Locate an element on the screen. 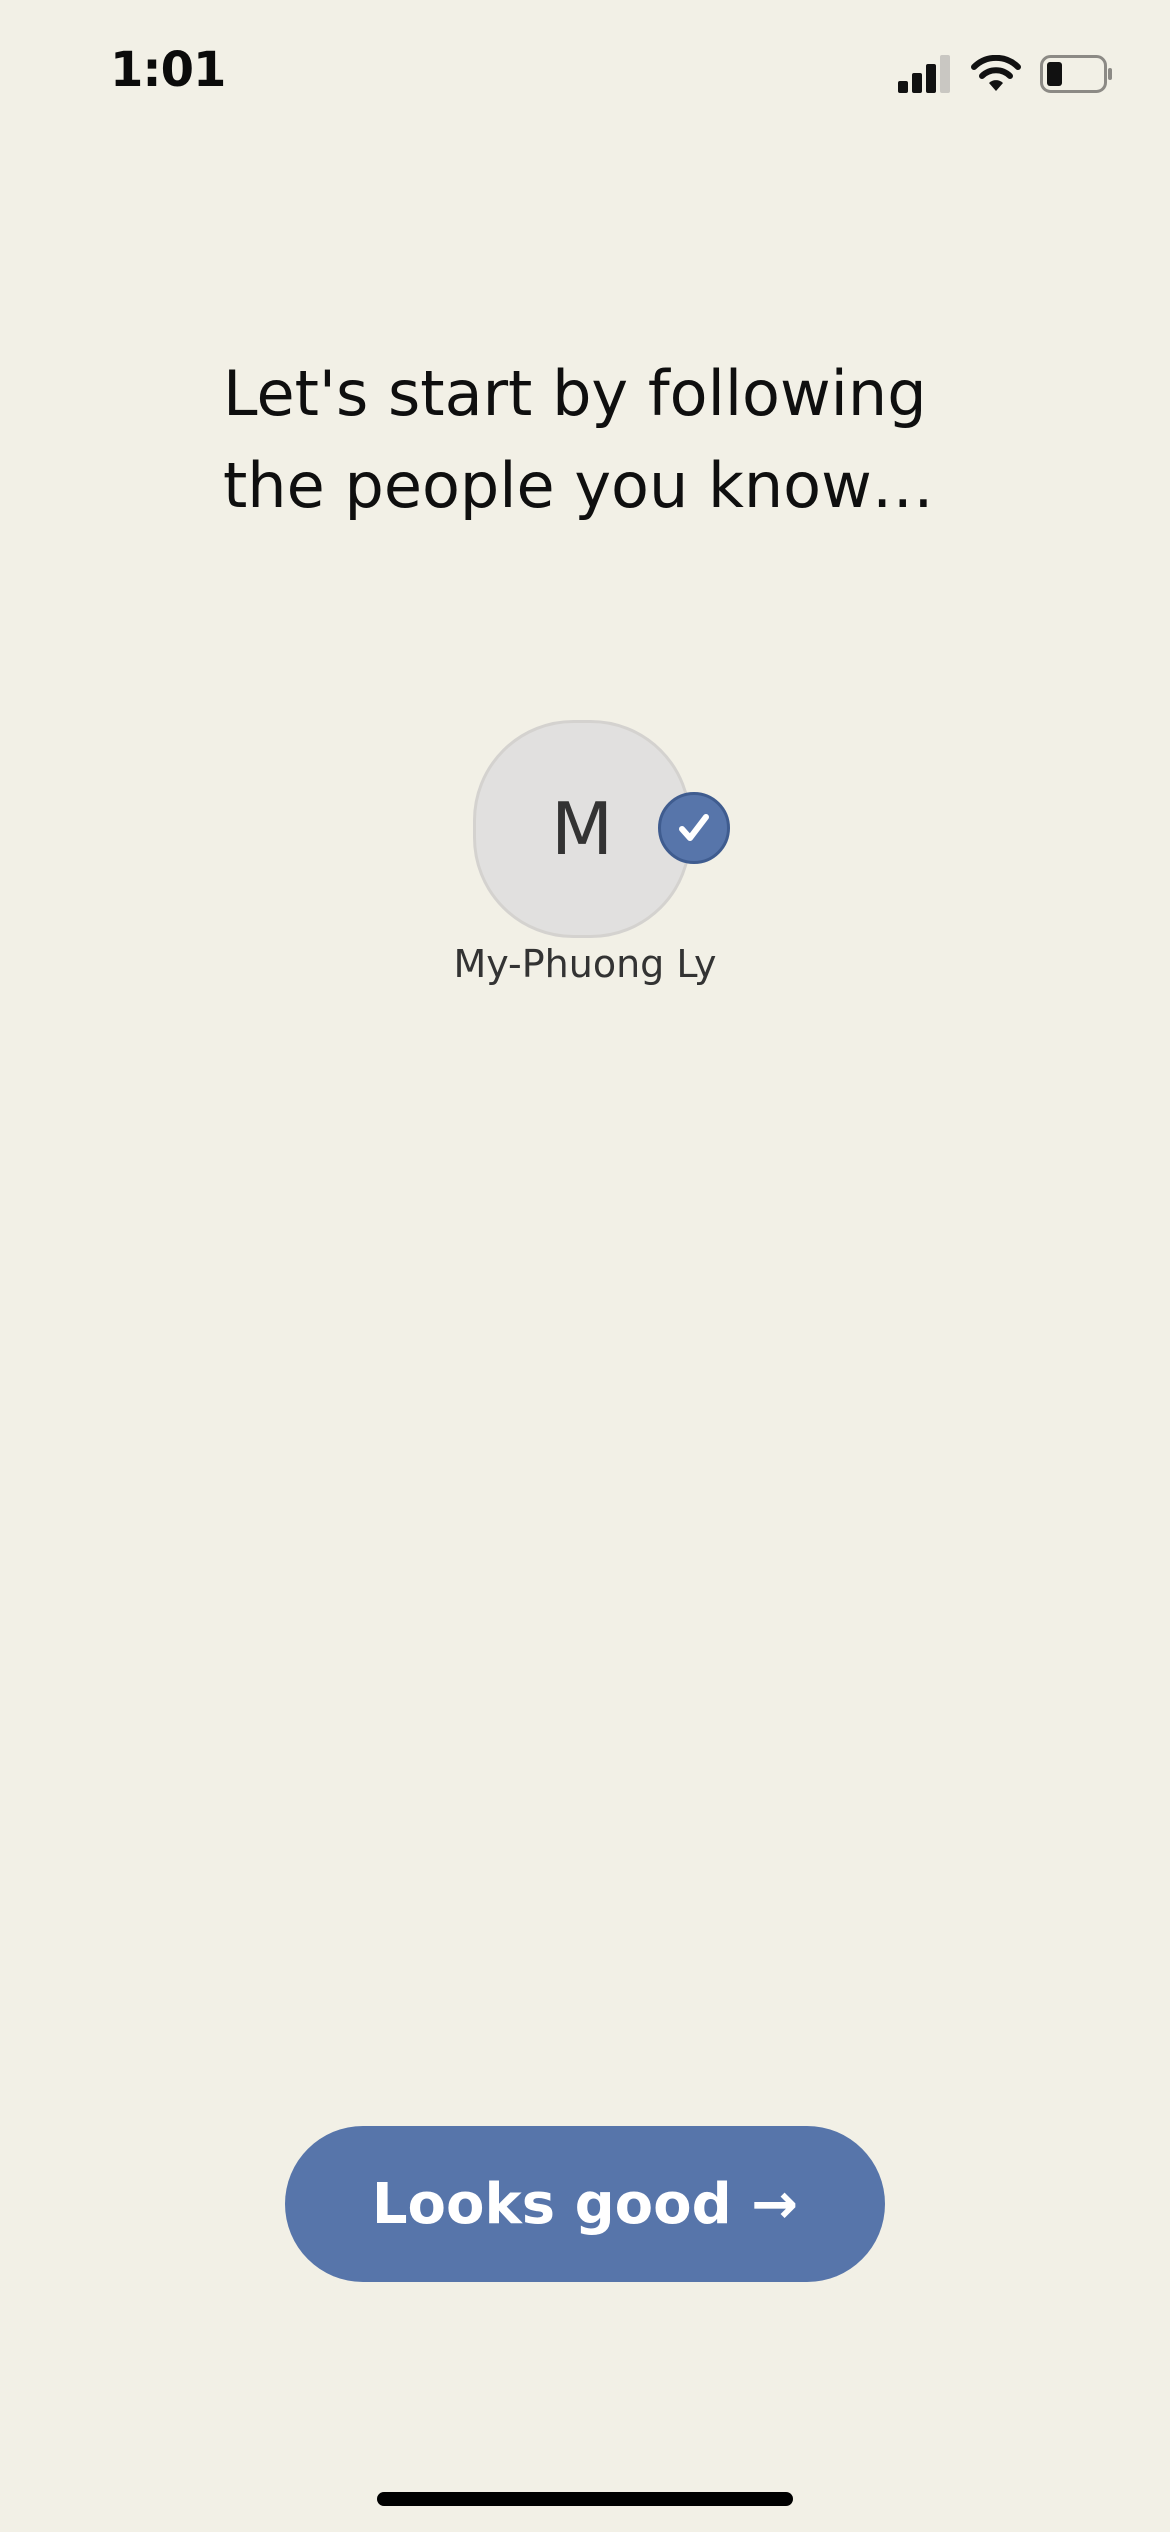  selected-badge is located at coordinates (694, 828).